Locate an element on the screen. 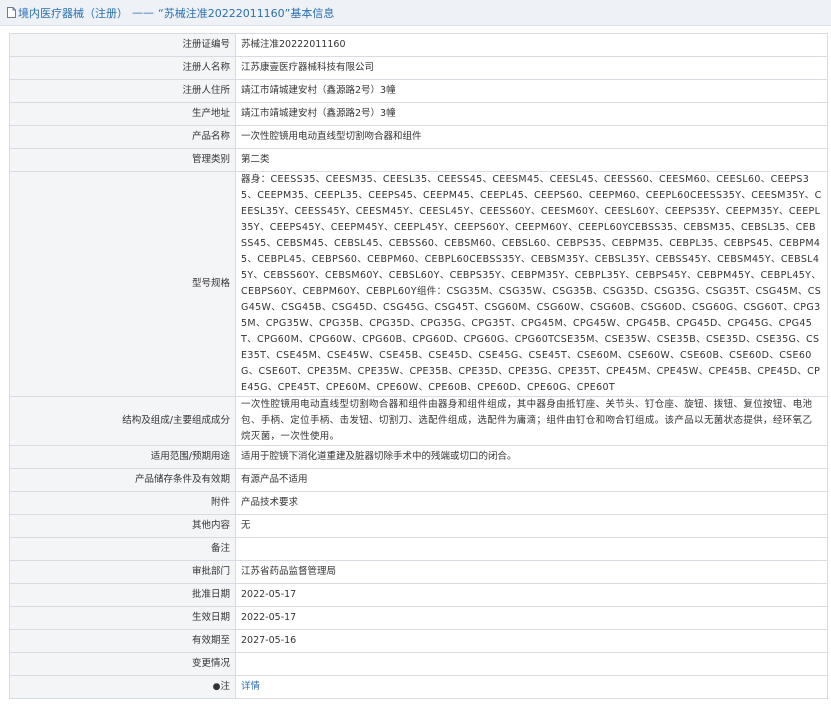  breadcrumb-record: “苏械注准20222011160” is located at coordinates (224, 13).